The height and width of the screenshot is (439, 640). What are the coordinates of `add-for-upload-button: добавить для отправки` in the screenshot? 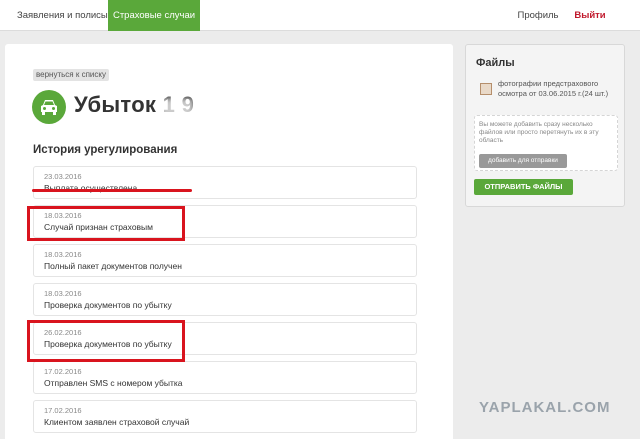 It's located at (523, 161).